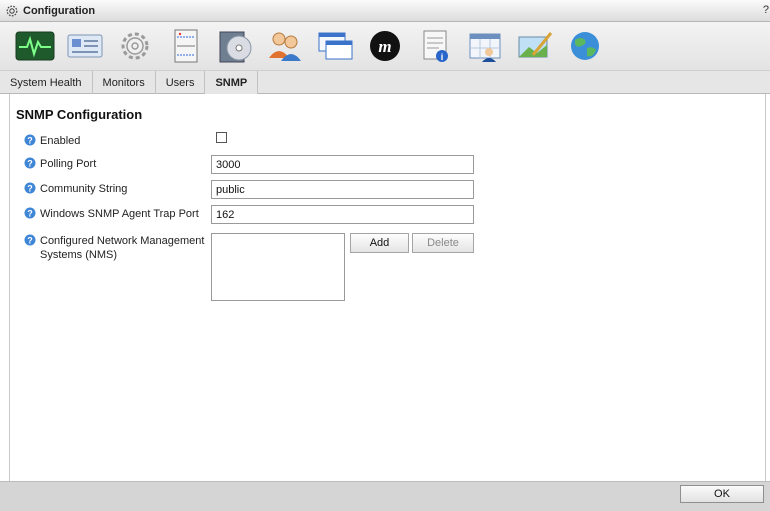 This screenshot has height=511, width=770. What do you see at coordinates (585, 46) in the screenshot?
I see `globe-icon` at bounding box center [585, 46].